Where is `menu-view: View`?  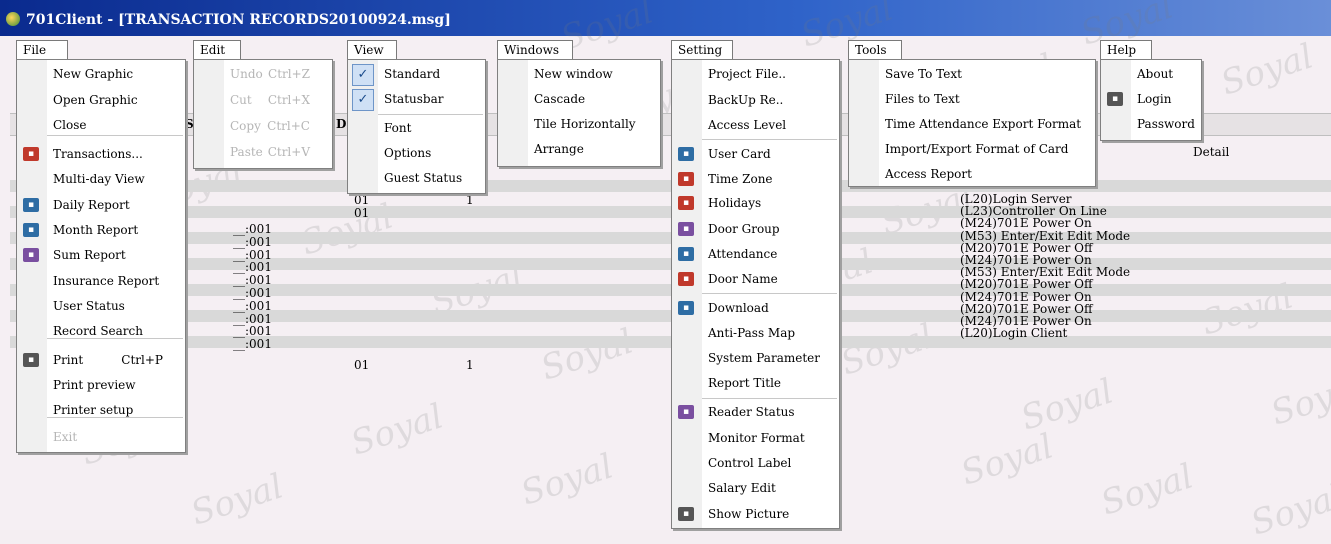 menu-view: View is located at coordinates (372, 49).